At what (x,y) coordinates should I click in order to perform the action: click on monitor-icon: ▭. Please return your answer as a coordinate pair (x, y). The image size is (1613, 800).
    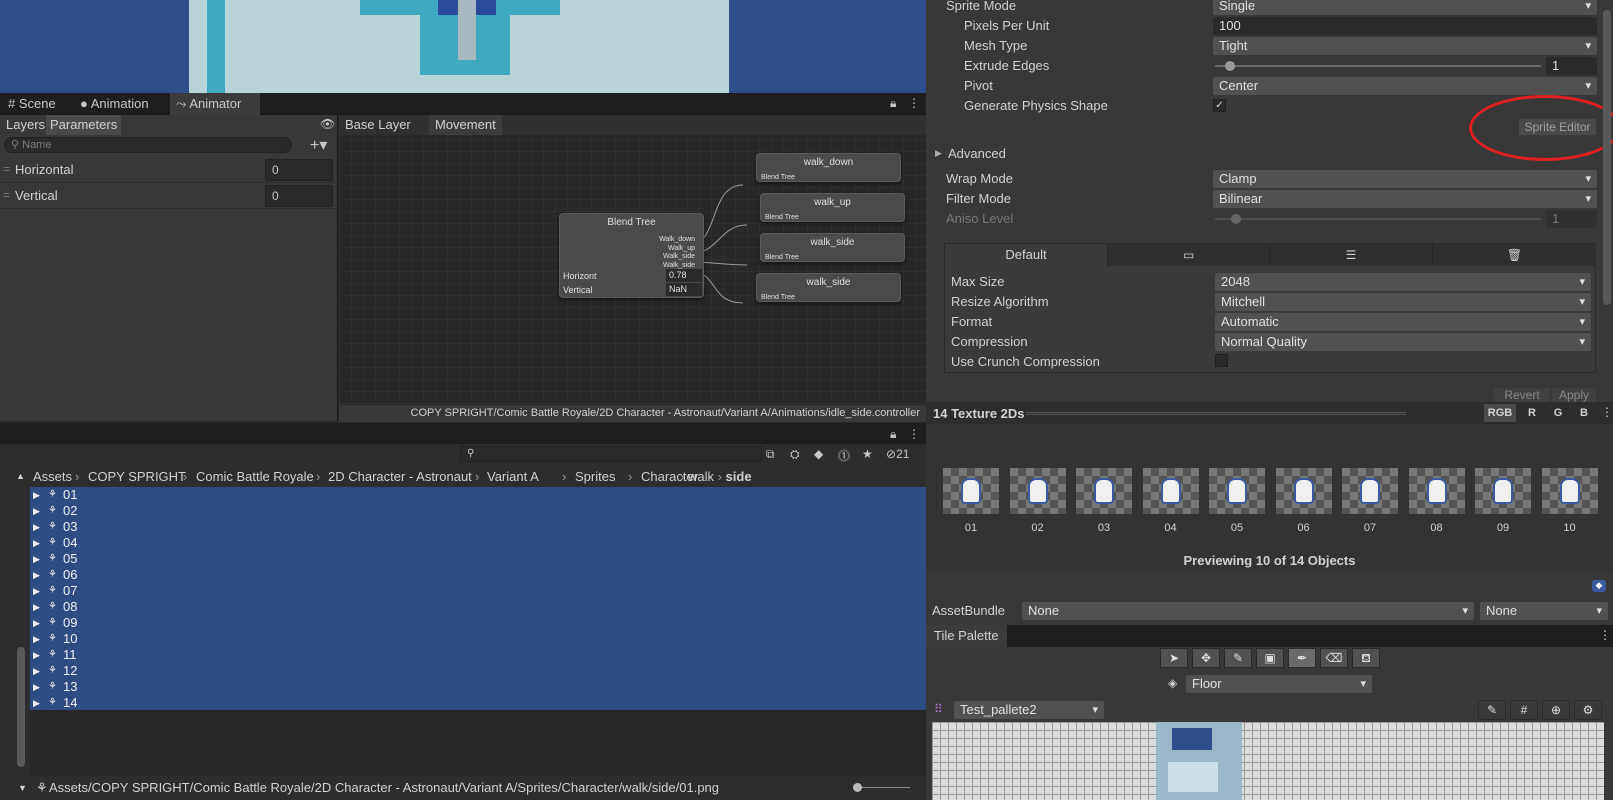
    Looking at the image, I should click on (1188, 255).